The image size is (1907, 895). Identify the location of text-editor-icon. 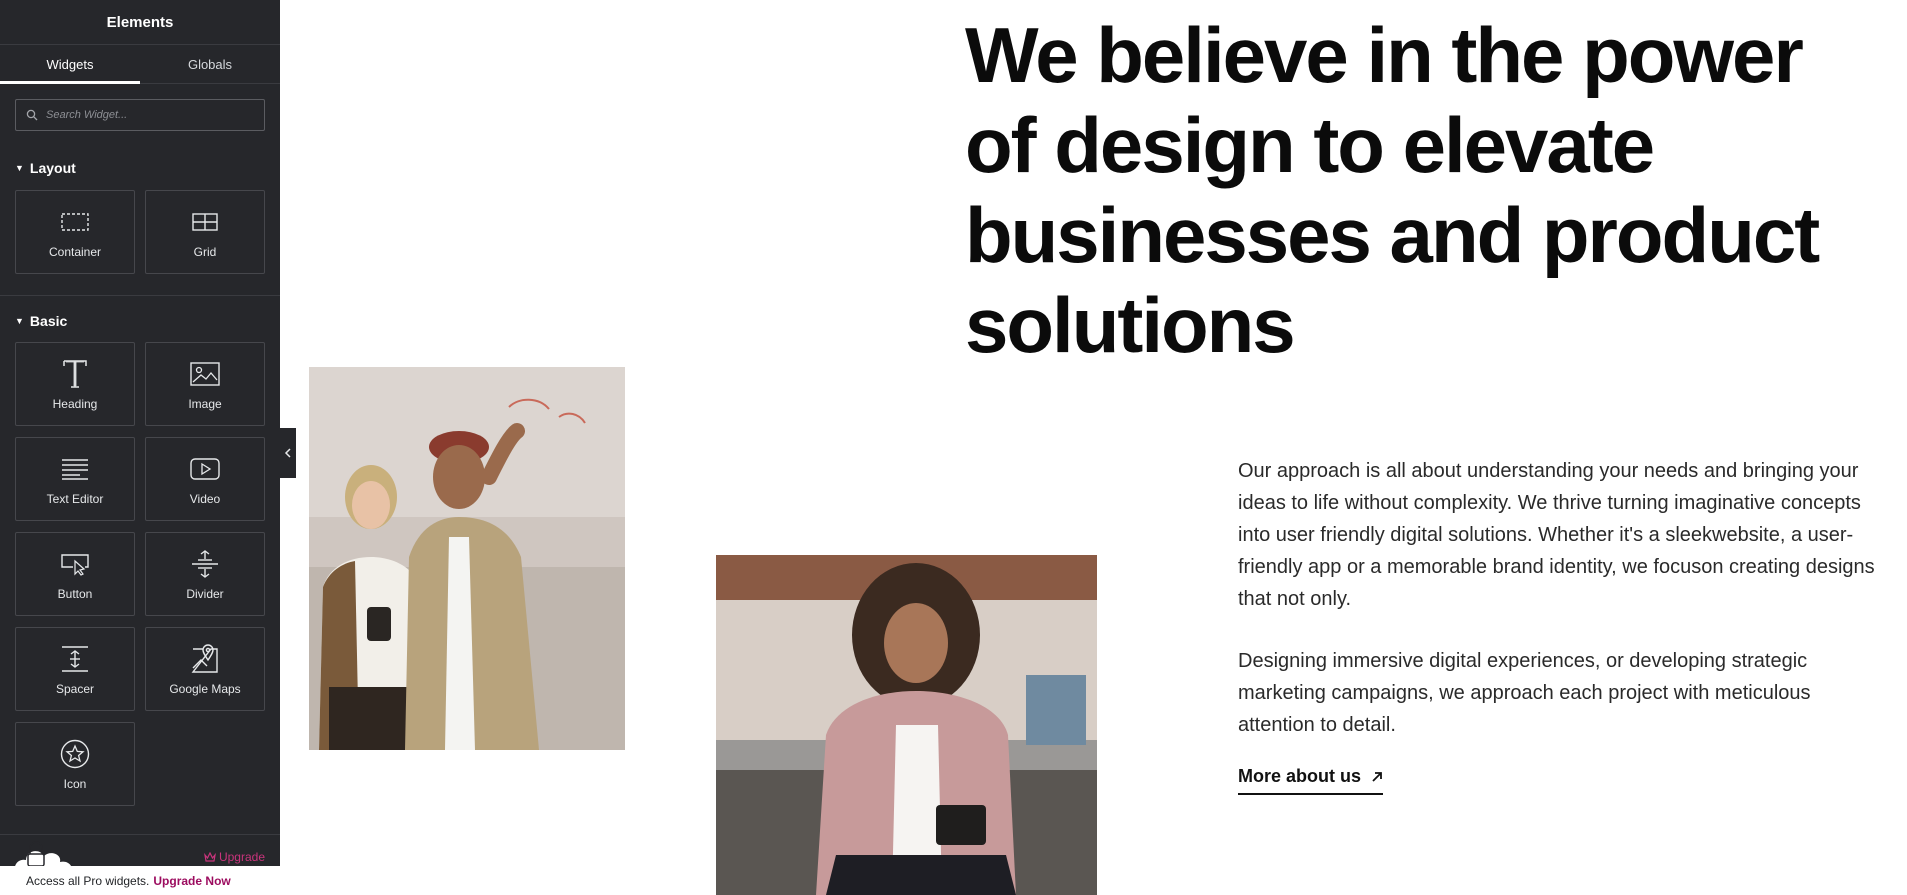
(75, 469).